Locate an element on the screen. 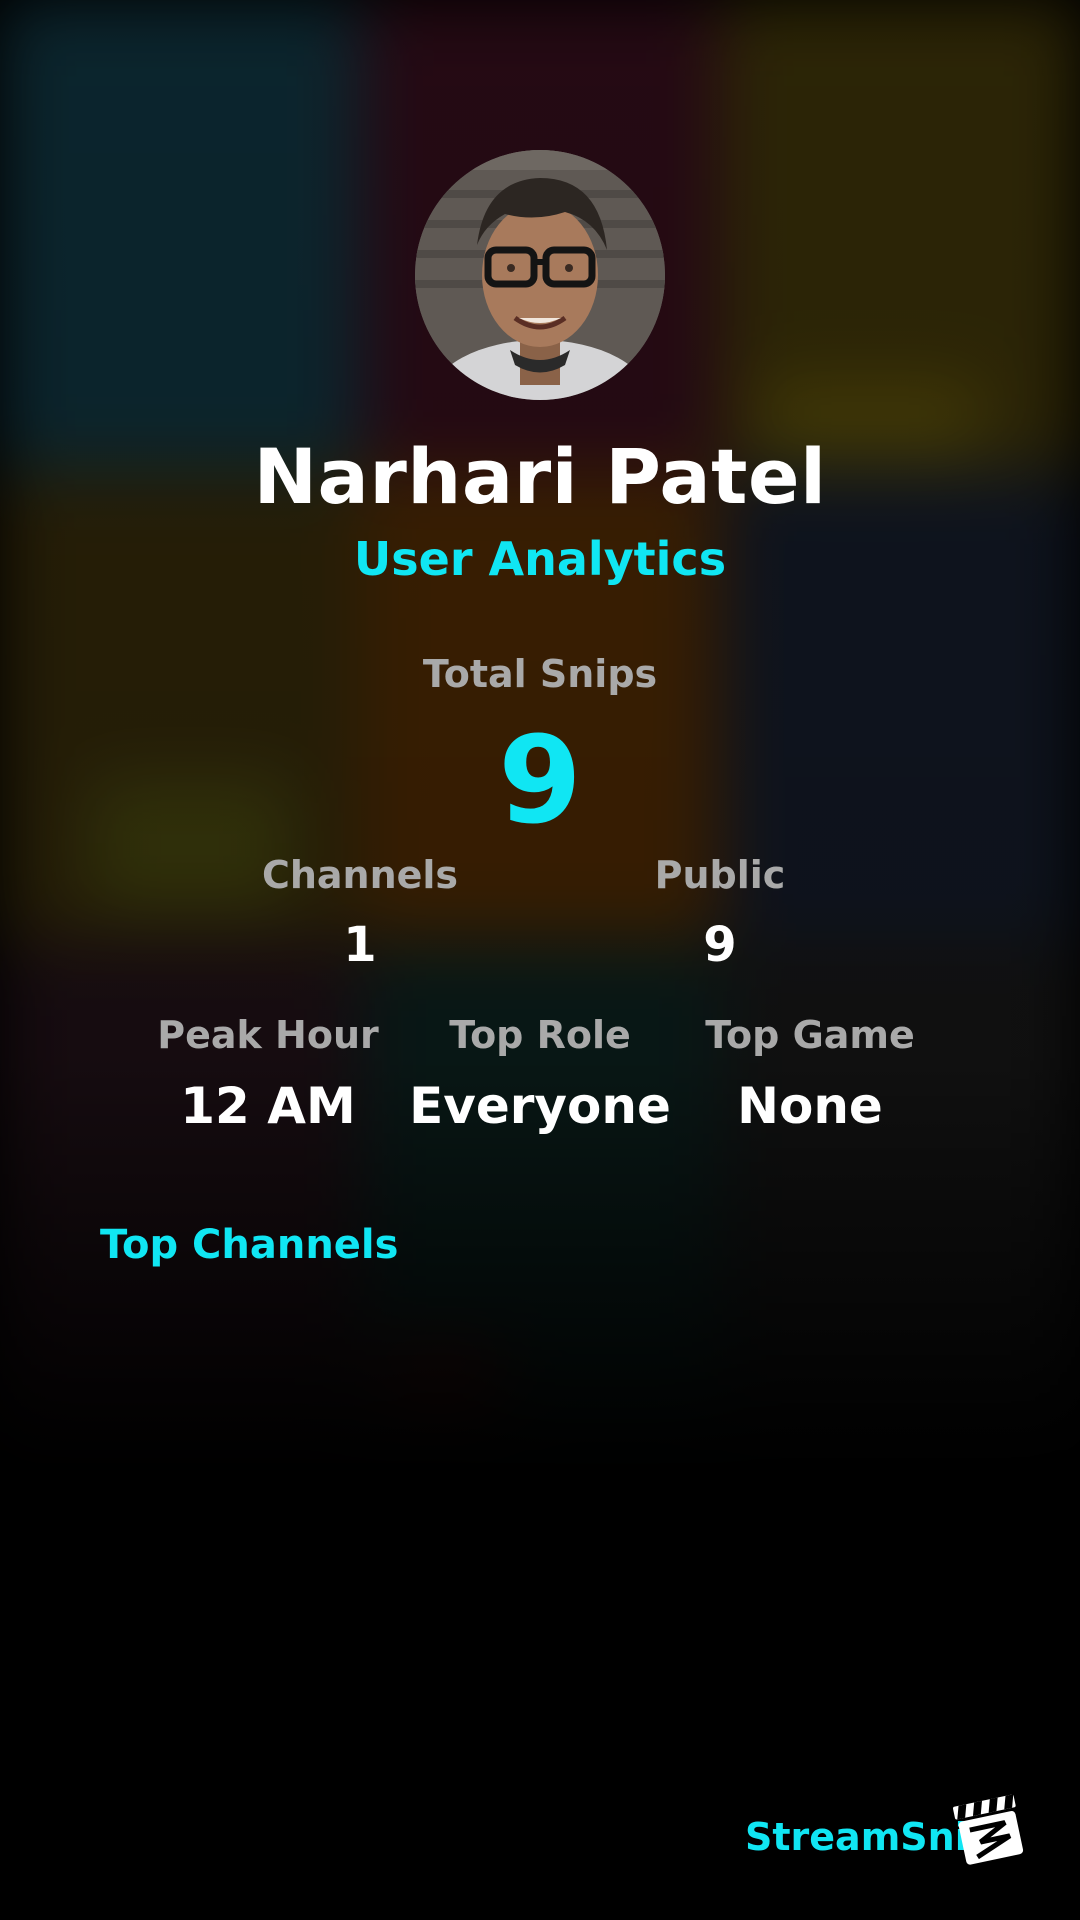  top-role-label: Top Role is located at coordinates (540, 1035).